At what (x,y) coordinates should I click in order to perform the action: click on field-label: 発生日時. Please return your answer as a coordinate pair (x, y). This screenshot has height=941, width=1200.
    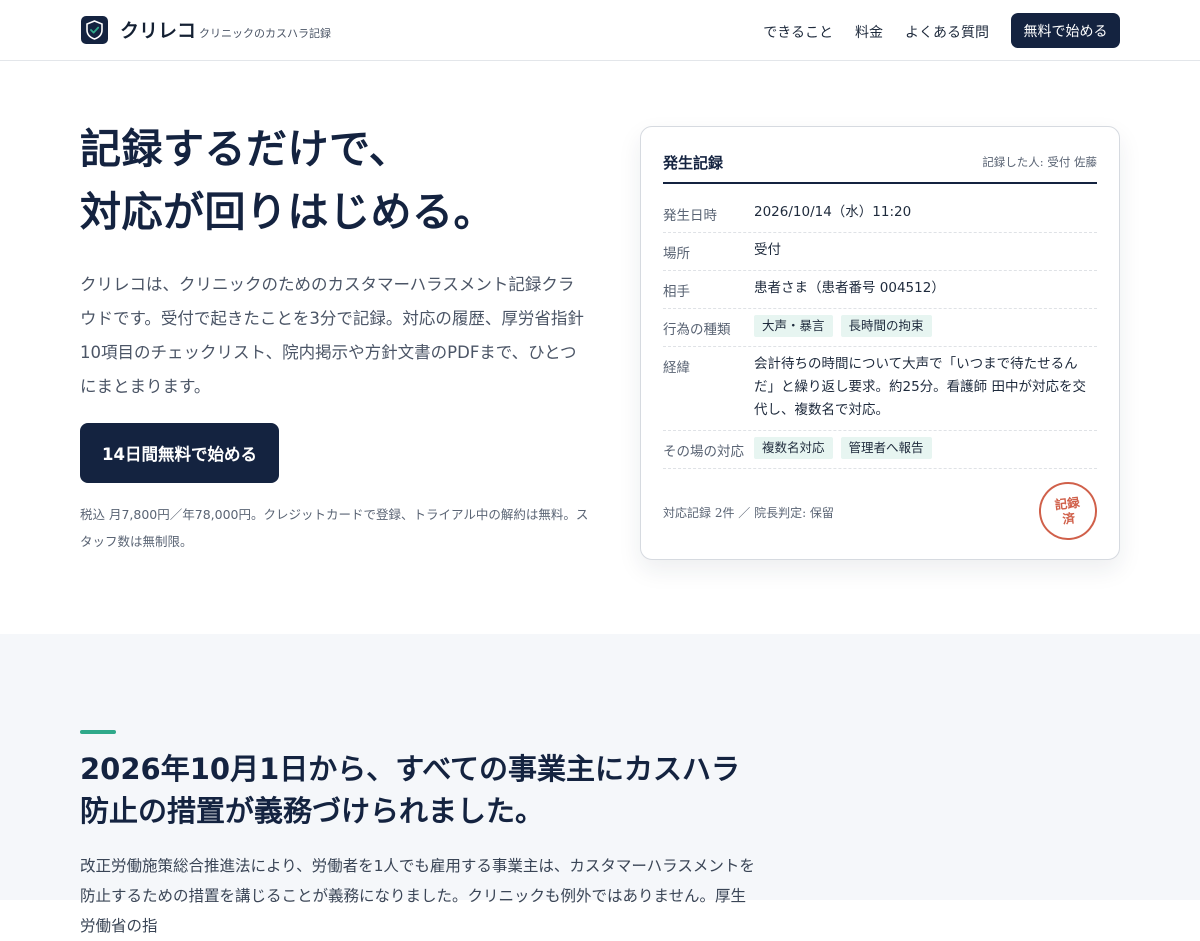
    Looking at the image, I should click on (690, 216).